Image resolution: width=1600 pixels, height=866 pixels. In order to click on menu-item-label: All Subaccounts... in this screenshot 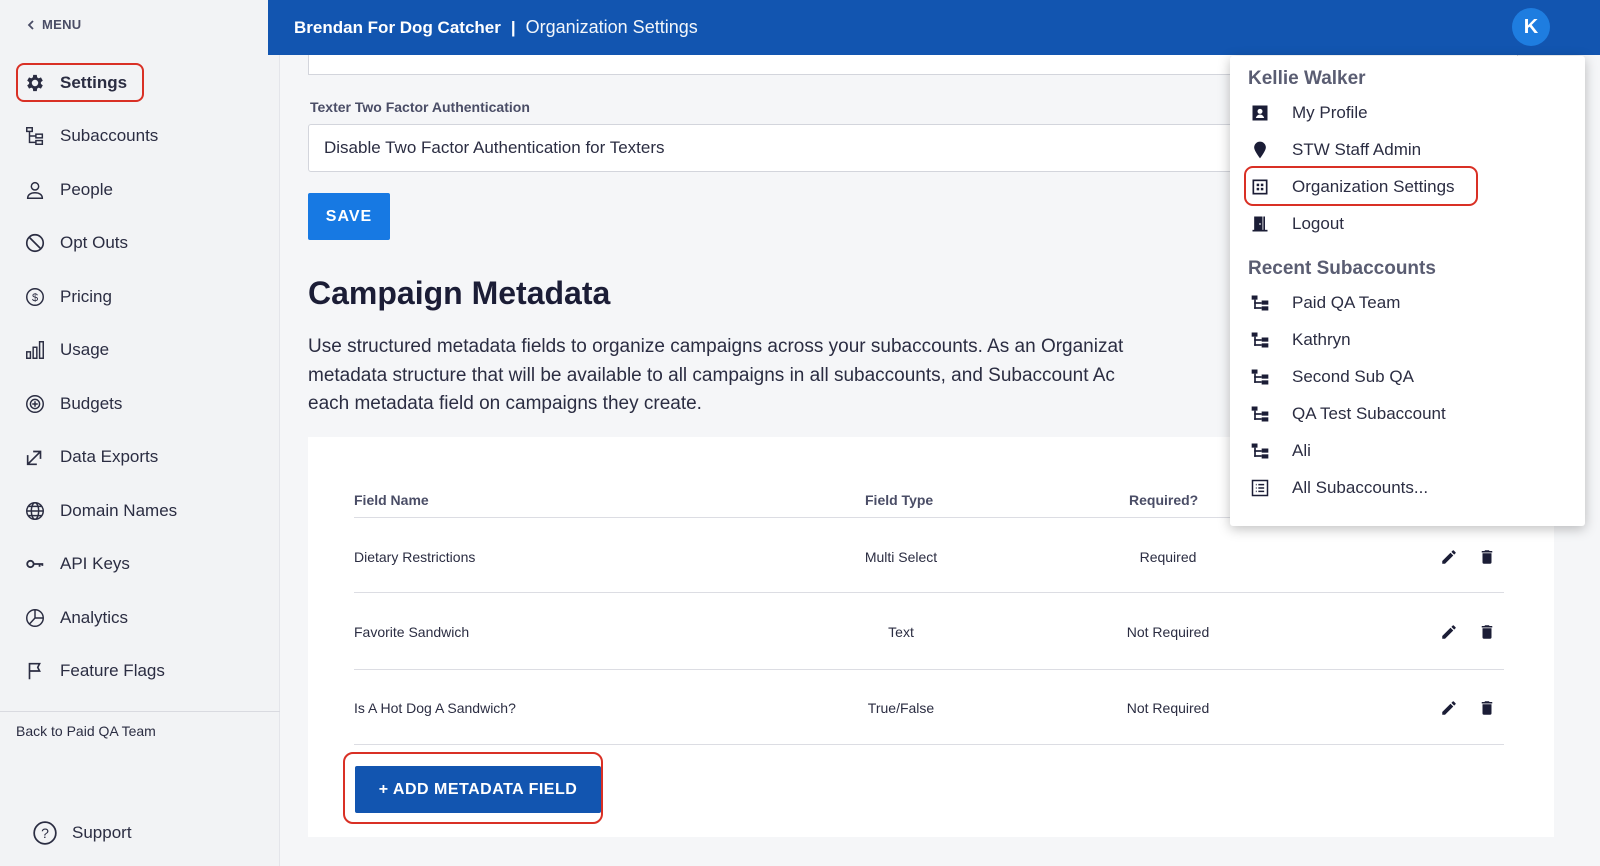, I will do `click(1360, 487)`.